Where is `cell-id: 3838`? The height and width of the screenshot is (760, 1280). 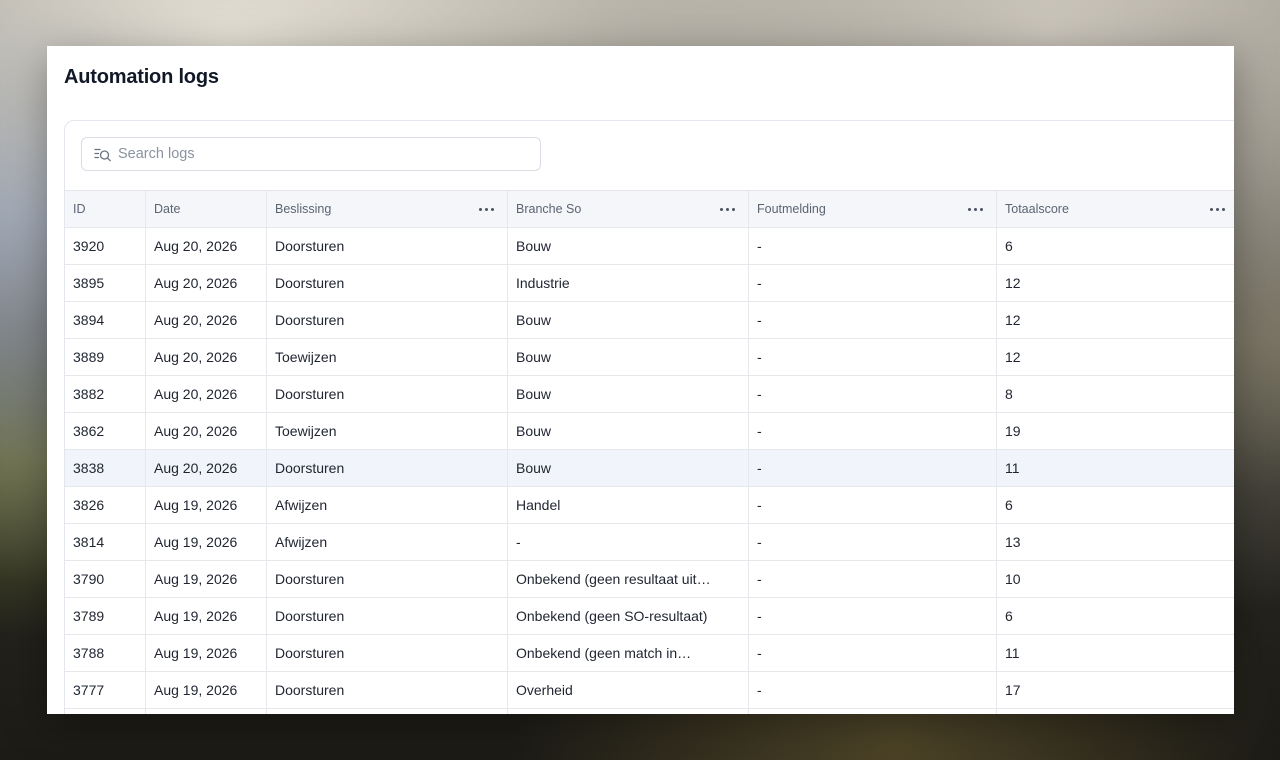 cell-id: 3838 is located at coordinates (105, 468).